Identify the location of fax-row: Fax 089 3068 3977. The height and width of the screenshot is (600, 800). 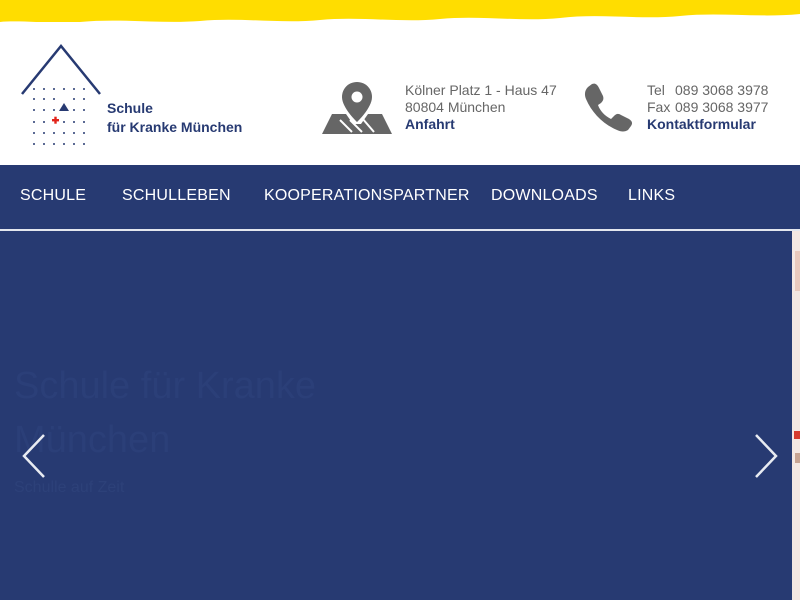
(723, 107).